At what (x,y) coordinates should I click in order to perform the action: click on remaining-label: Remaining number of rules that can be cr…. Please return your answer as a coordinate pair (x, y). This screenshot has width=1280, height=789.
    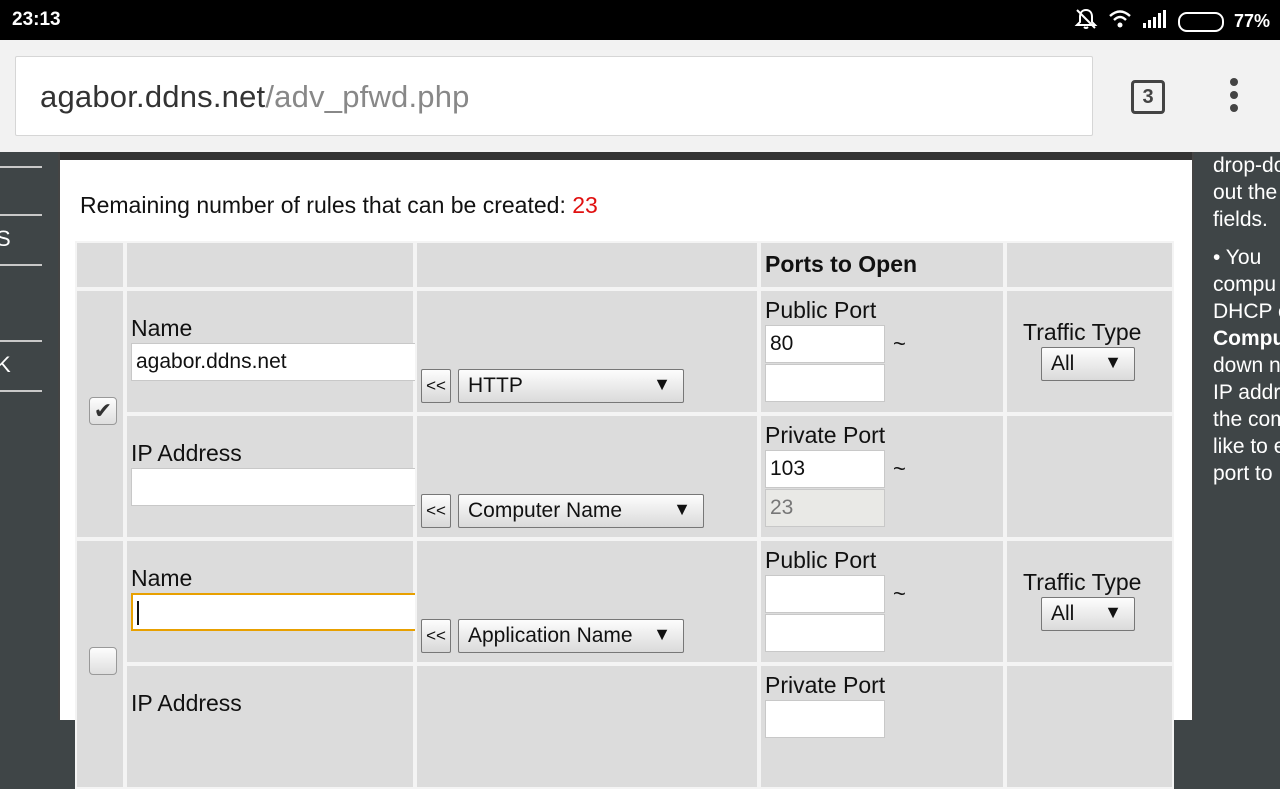
    Looking at the image, I should click on (326, 205).